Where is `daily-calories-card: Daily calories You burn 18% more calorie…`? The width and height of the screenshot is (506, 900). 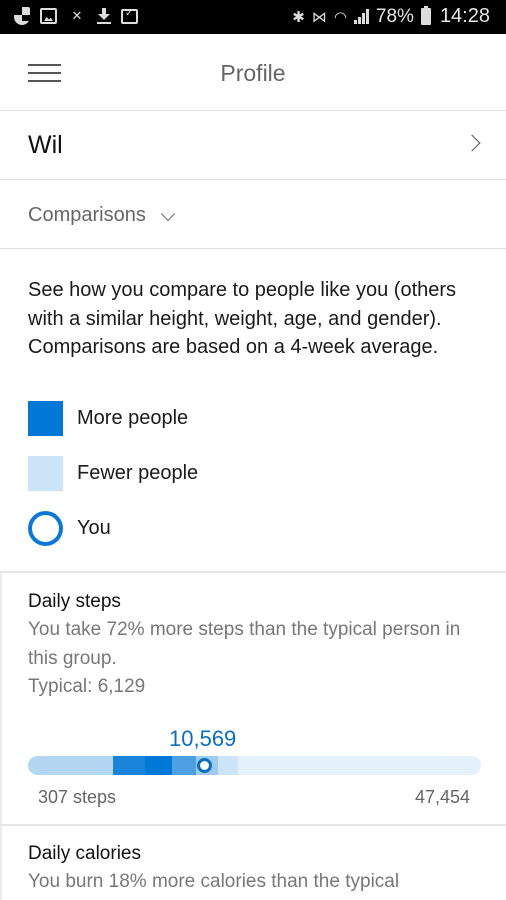 daily-calories-card: Daily calories You burn 18% more calorie… is located at coordinates (253, 863).